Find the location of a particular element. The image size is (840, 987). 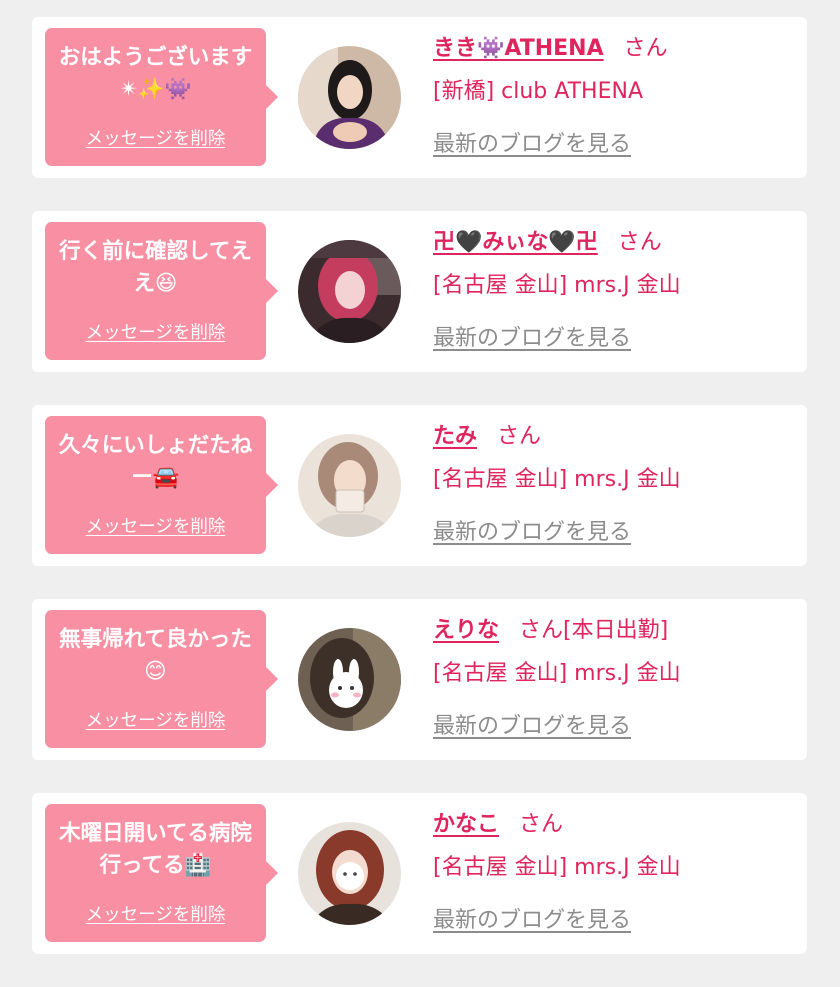

profile-name-link: たみ is located at coordinates (455, 436).